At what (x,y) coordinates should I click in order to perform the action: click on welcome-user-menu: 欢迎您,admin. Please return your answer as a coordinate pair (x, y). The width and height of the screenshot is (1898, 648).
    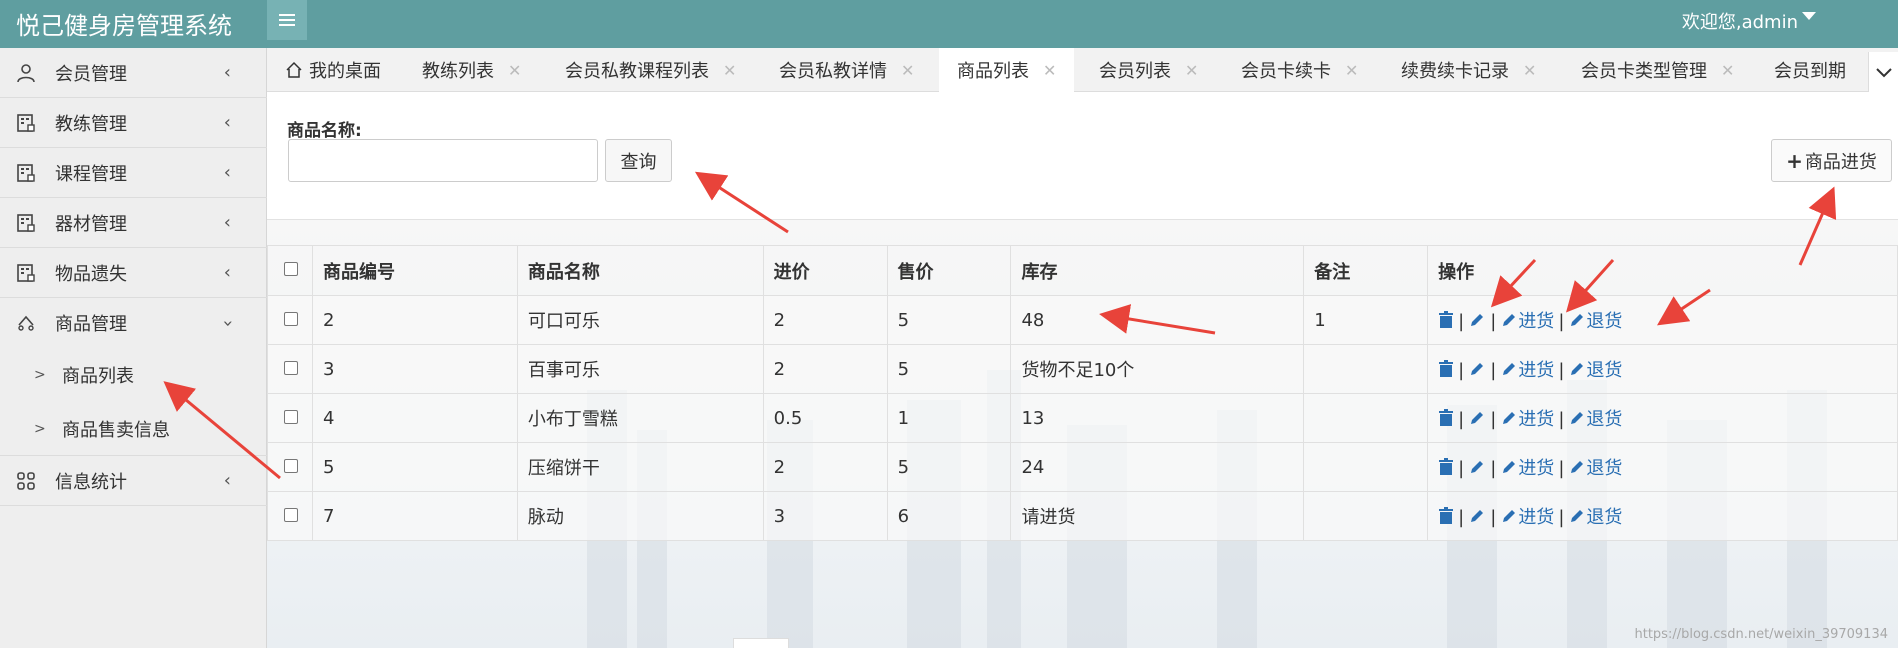
    Looking at the image, I should click on (1740, 21).